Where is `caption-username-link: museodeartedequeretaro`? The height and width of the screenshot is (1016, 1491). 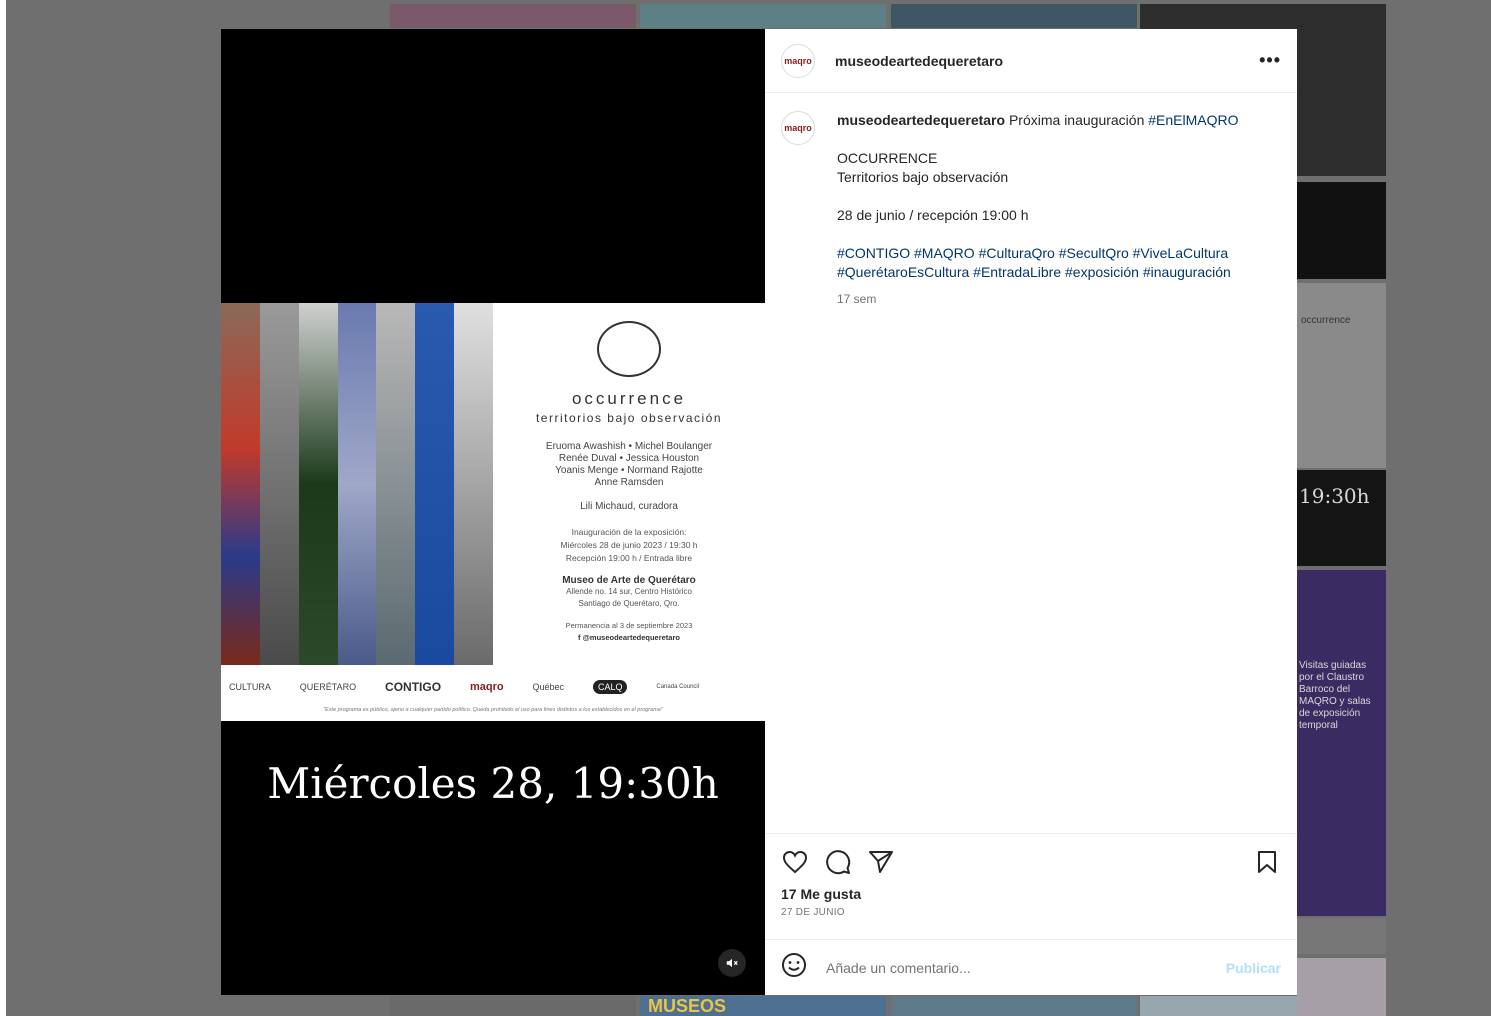
caption-username-link: museodeartedequeretaro is located at coordinates (921, 120).